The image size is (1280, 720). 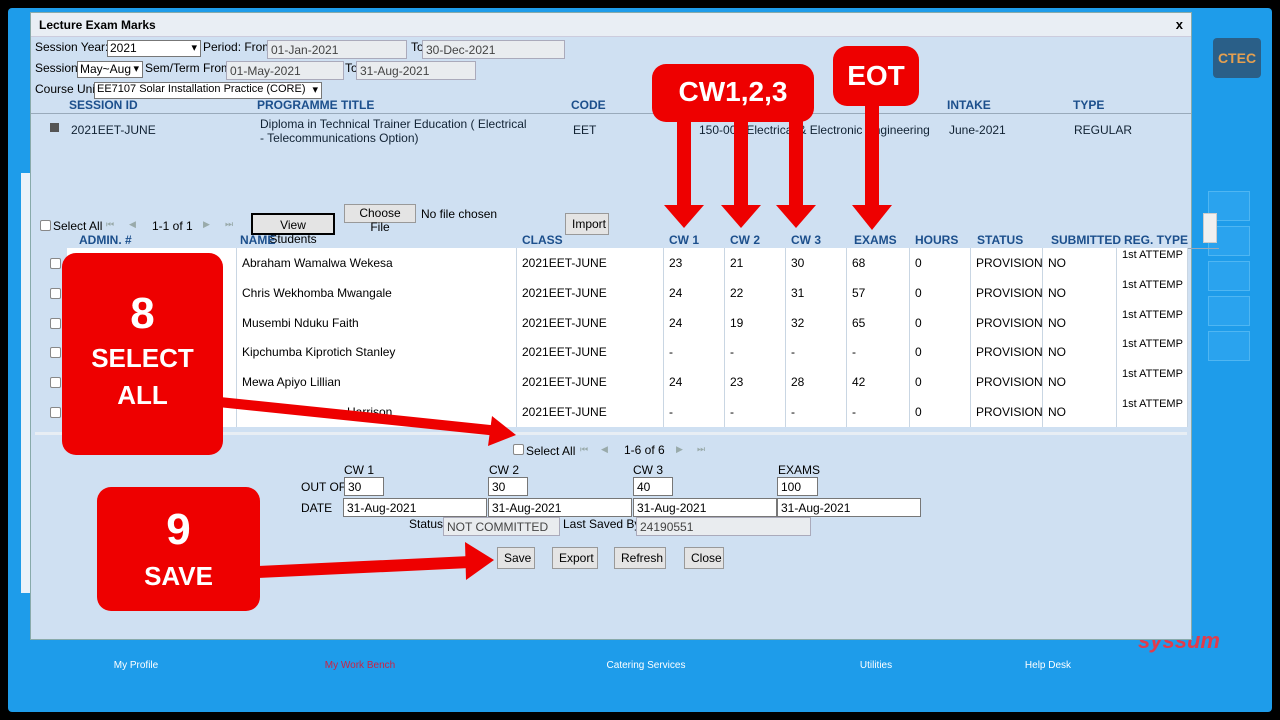 I want to click on callout-step8-text2: ALL, so click(x=142, y=395).